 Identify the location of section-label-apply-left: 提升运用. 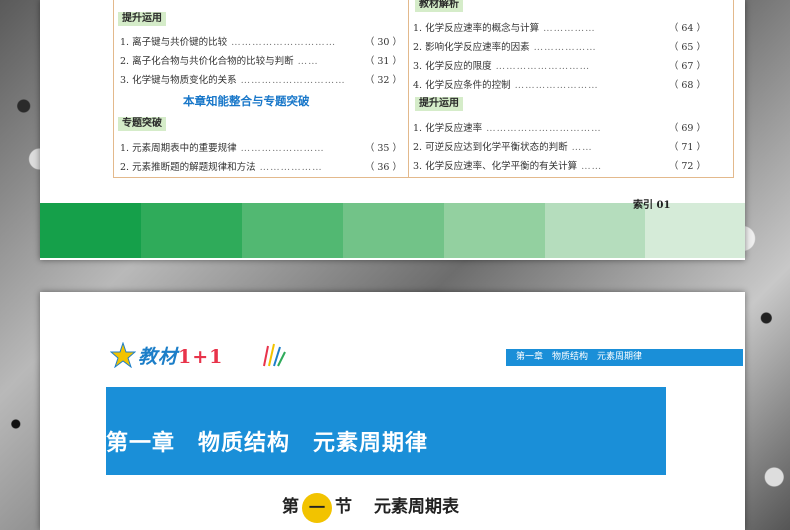
(142, 19).